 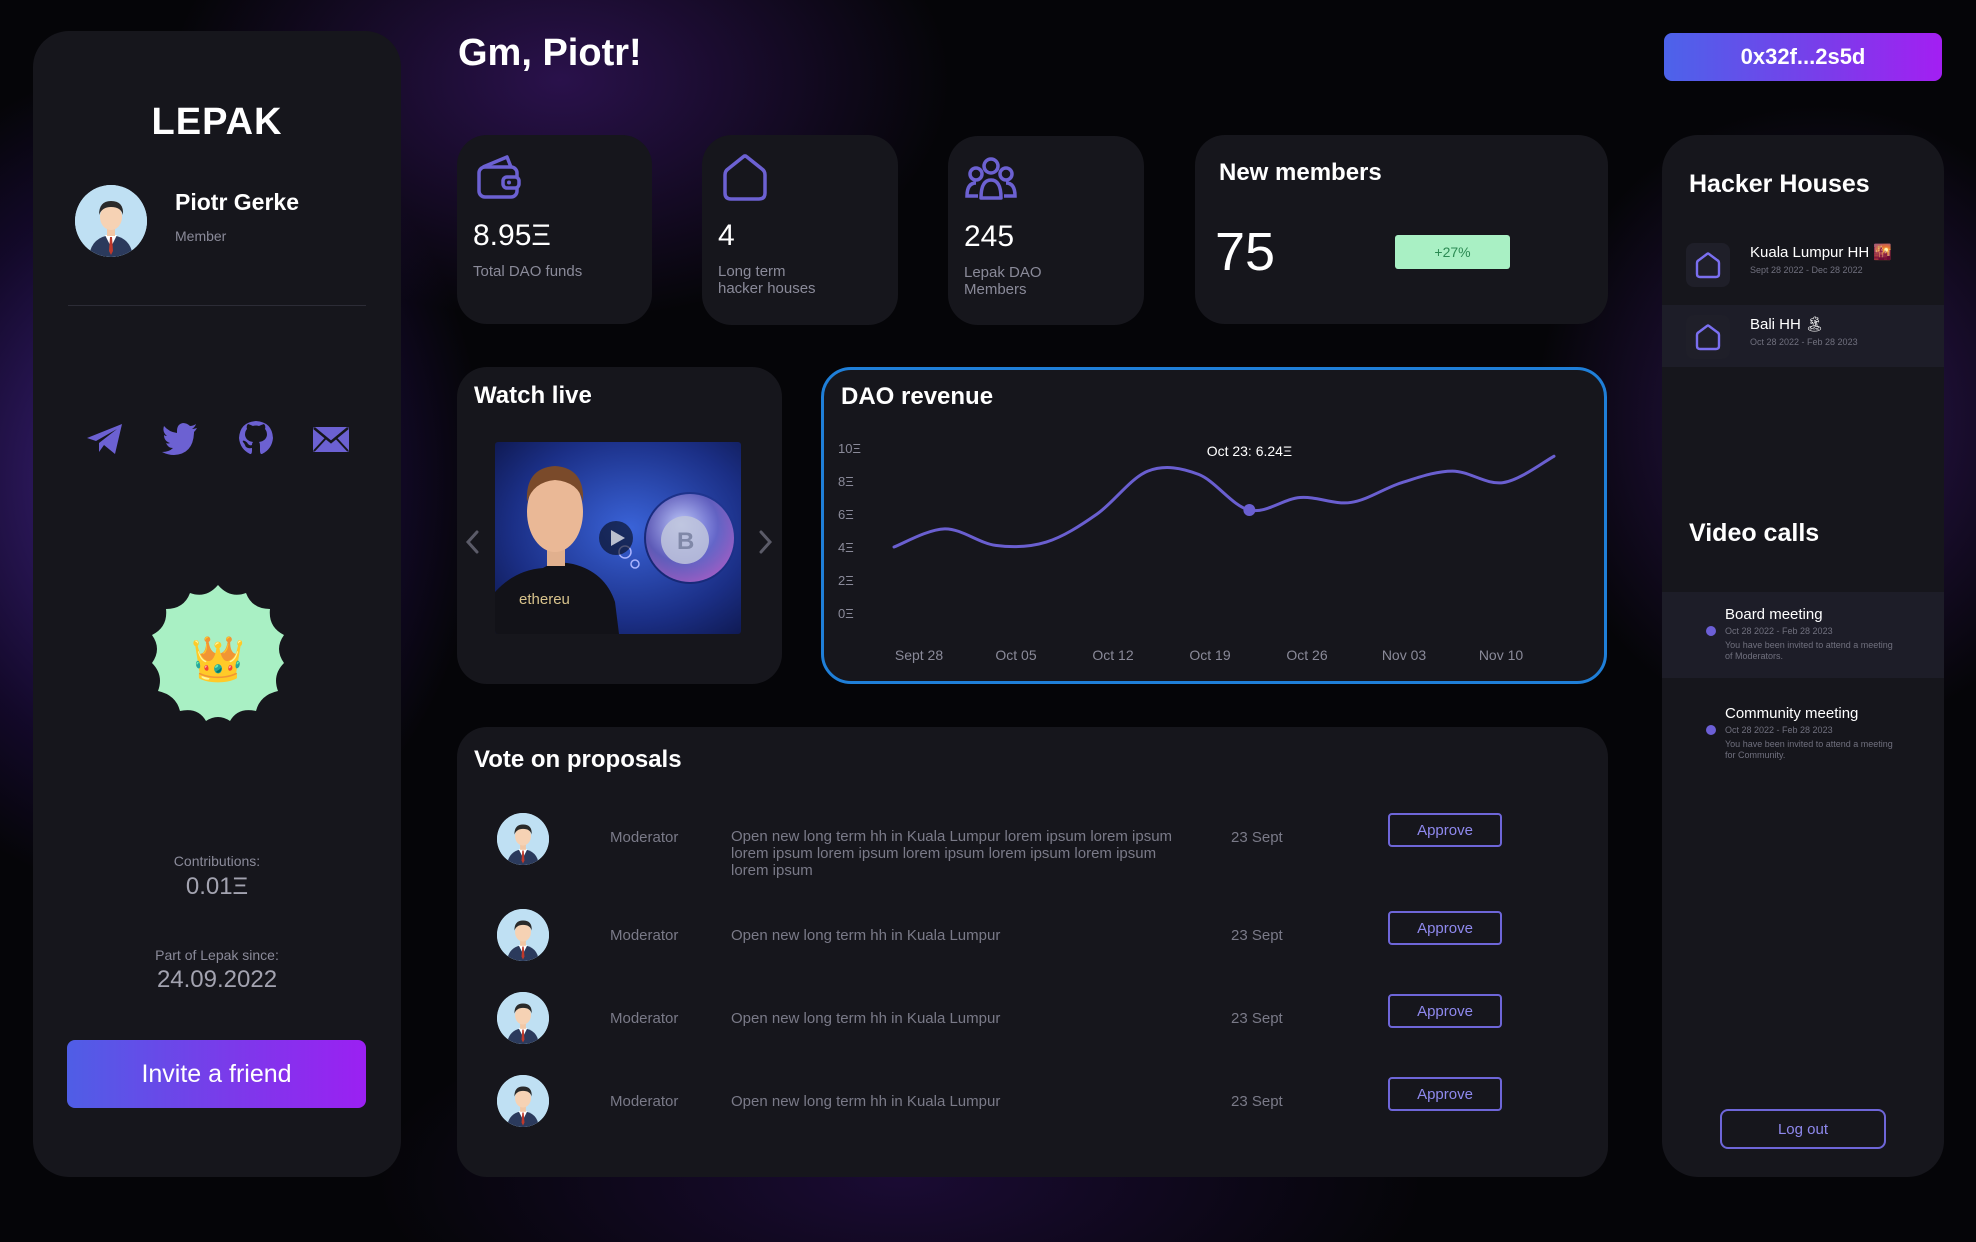 I want to click on video-call-name: Community meeting, so click(x=1792, y=713).